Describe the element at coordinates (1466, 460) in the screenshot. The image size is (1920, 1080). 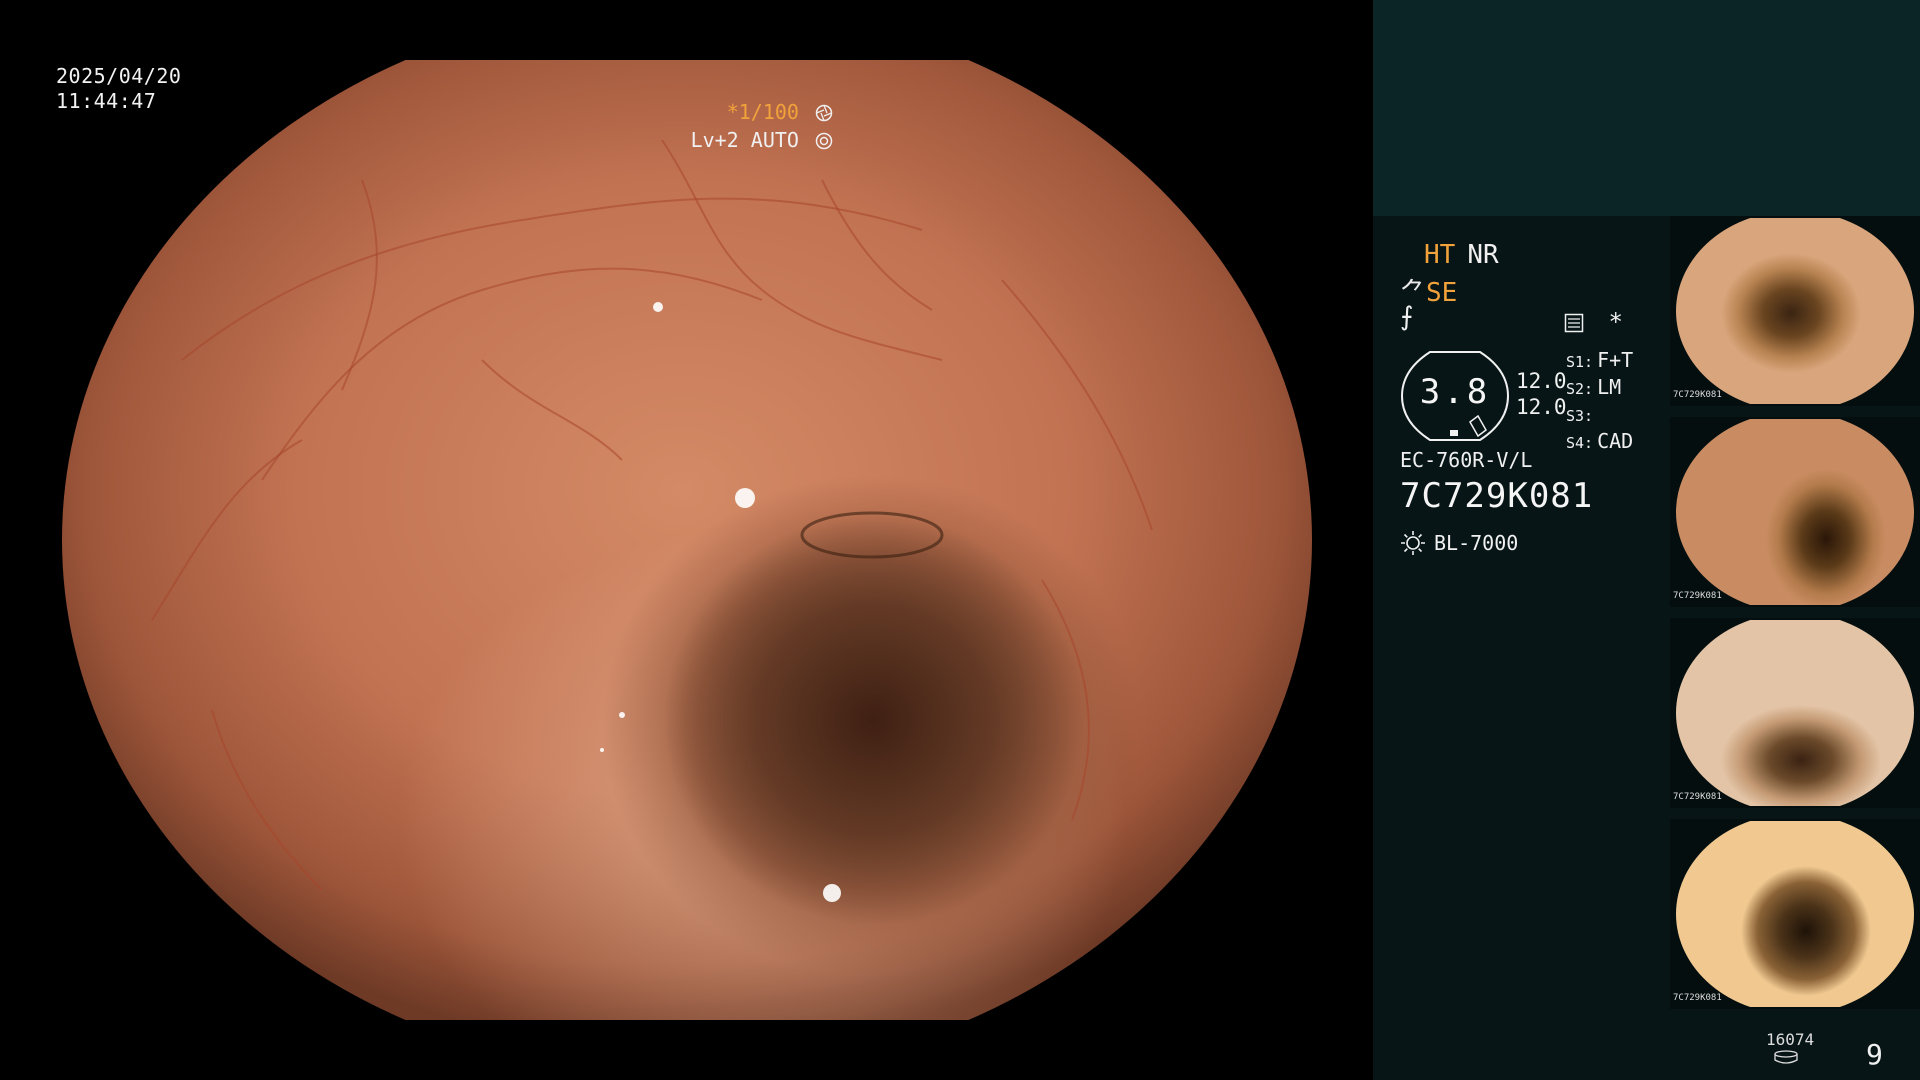
I see `scope-model: EC-760R-V/L` at that location.